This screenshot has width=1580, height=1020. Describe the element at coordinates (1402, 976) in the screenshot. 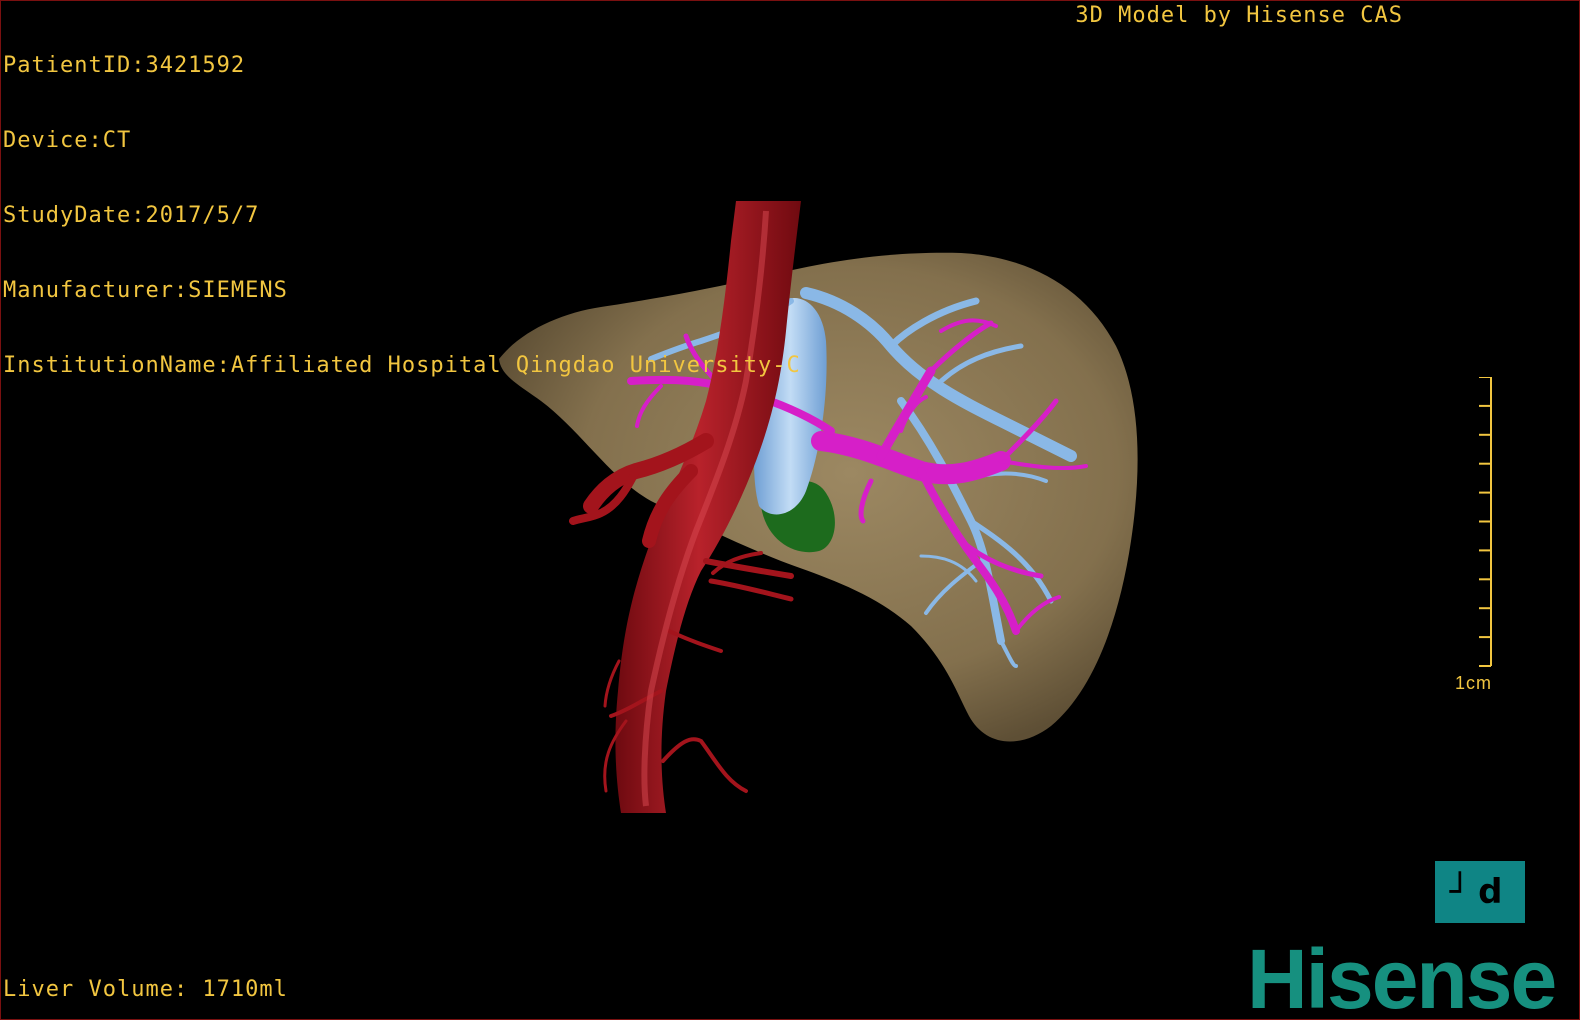

I see `hisense-logo: Hisense` at that location.